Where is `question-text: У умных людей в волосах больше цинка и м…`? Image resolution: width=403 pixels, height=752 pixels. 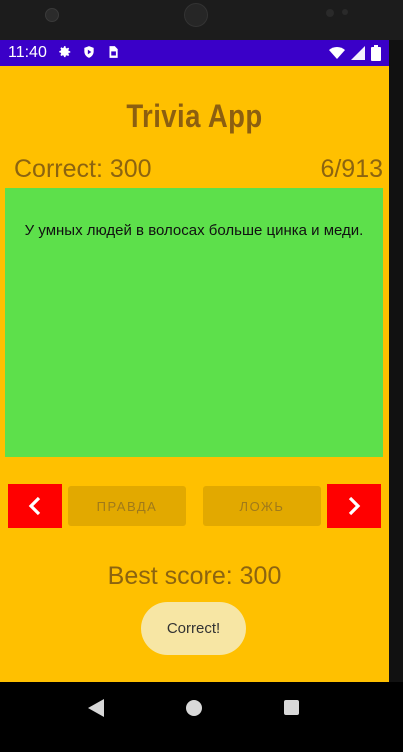
question-text: У умных людей в волосах больше цинка и м… is located at coordinates (194, 230).